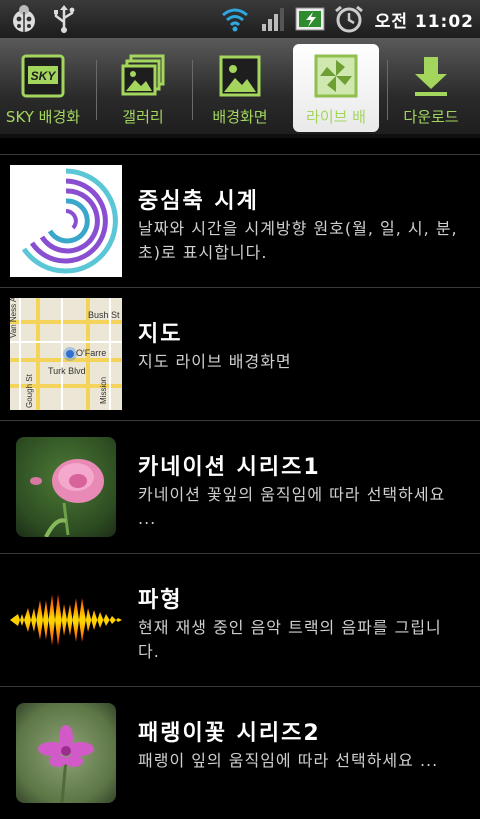 The height and width of the screenshot is (819, 480). Describe the element at coordinates (215, 361) in the screenshot. I see `item-description: 지도 라이브 배경화면` at that location.